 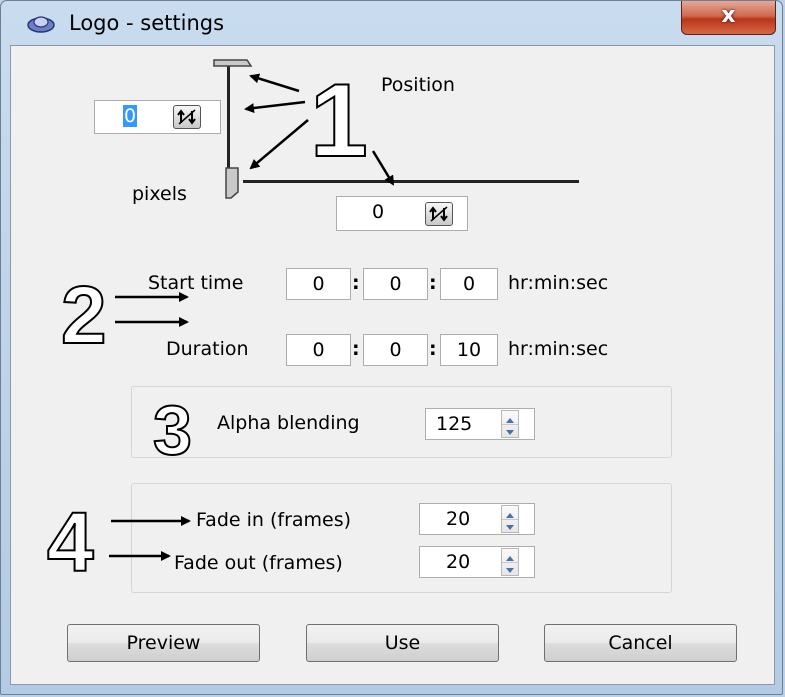 What do you see at coordinates (196, 283) in the screenshot?
I see `start-time-label: Start time` at bounding box center [196, 283].